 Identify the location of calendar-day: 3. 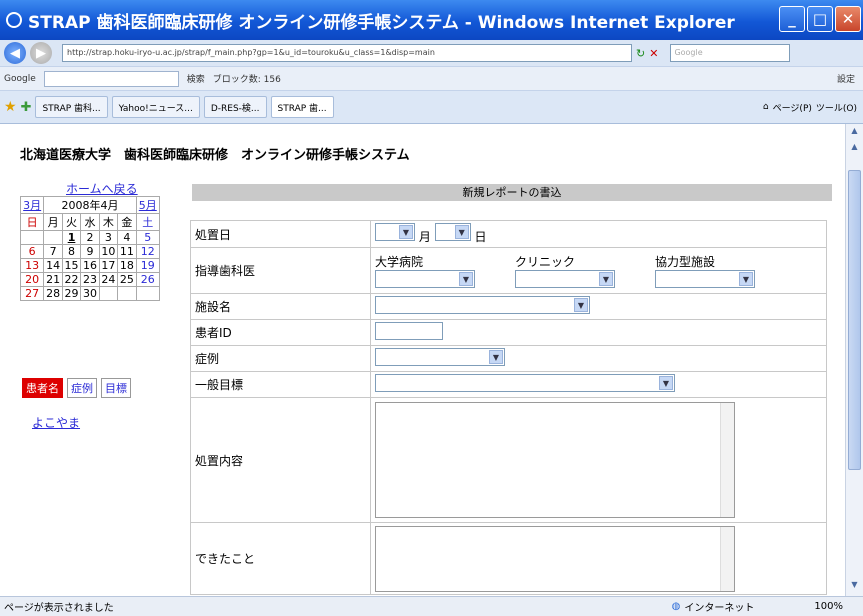
(108, 237).